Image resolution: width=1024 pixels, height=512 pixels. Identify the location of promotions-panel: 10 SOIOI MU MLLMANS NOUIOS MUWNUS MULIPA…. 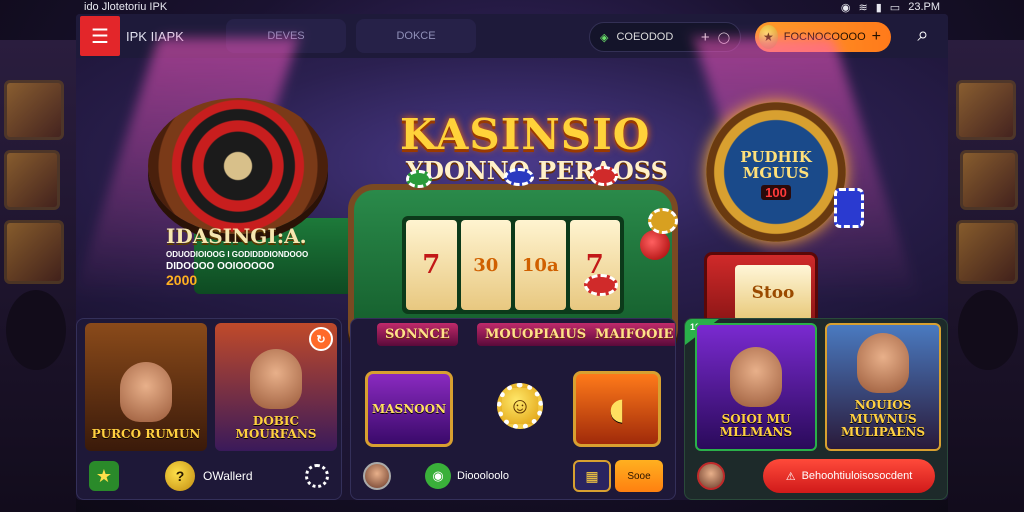
(816, 409).